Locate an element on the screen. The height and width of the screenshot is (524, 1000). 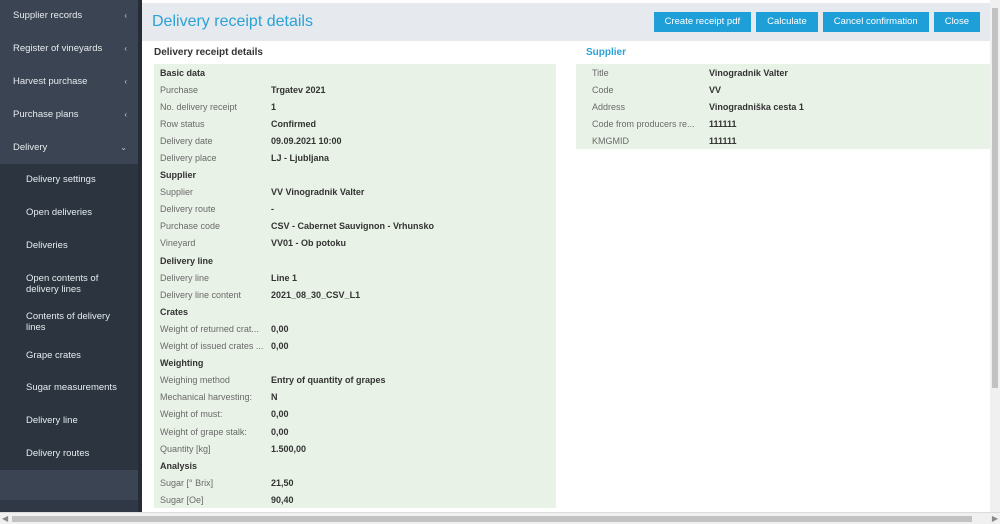
sidebar-subitem-label: Open deliveries is located at coordinates (59, 213).